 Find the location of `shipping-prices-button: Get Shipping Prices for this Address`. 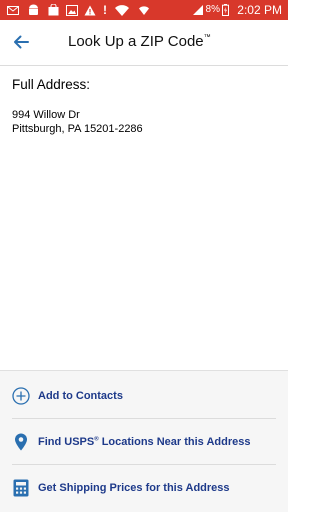

shipping-prices-button: Get Shipping Prices for this Address is located at coordinates (144, 488).